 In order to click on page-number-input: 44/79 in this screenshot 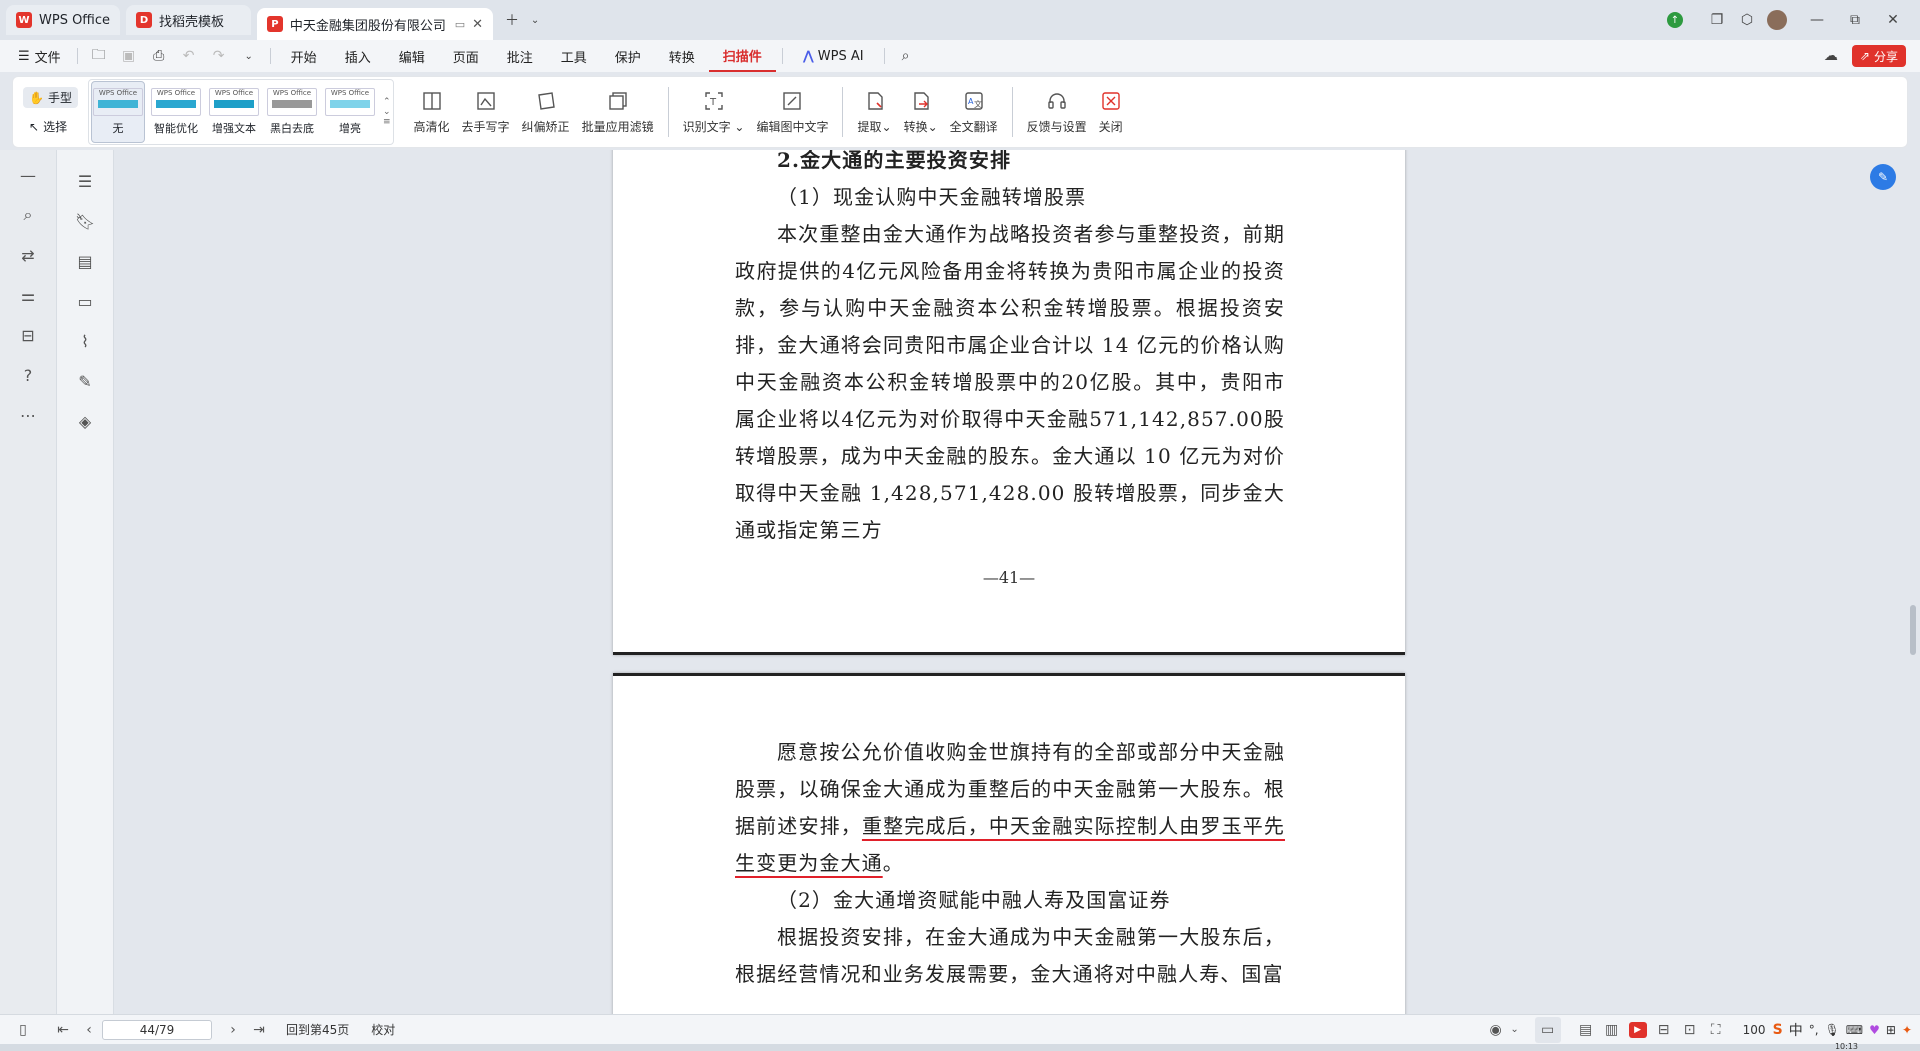, I will do `click(157, 1029)`.